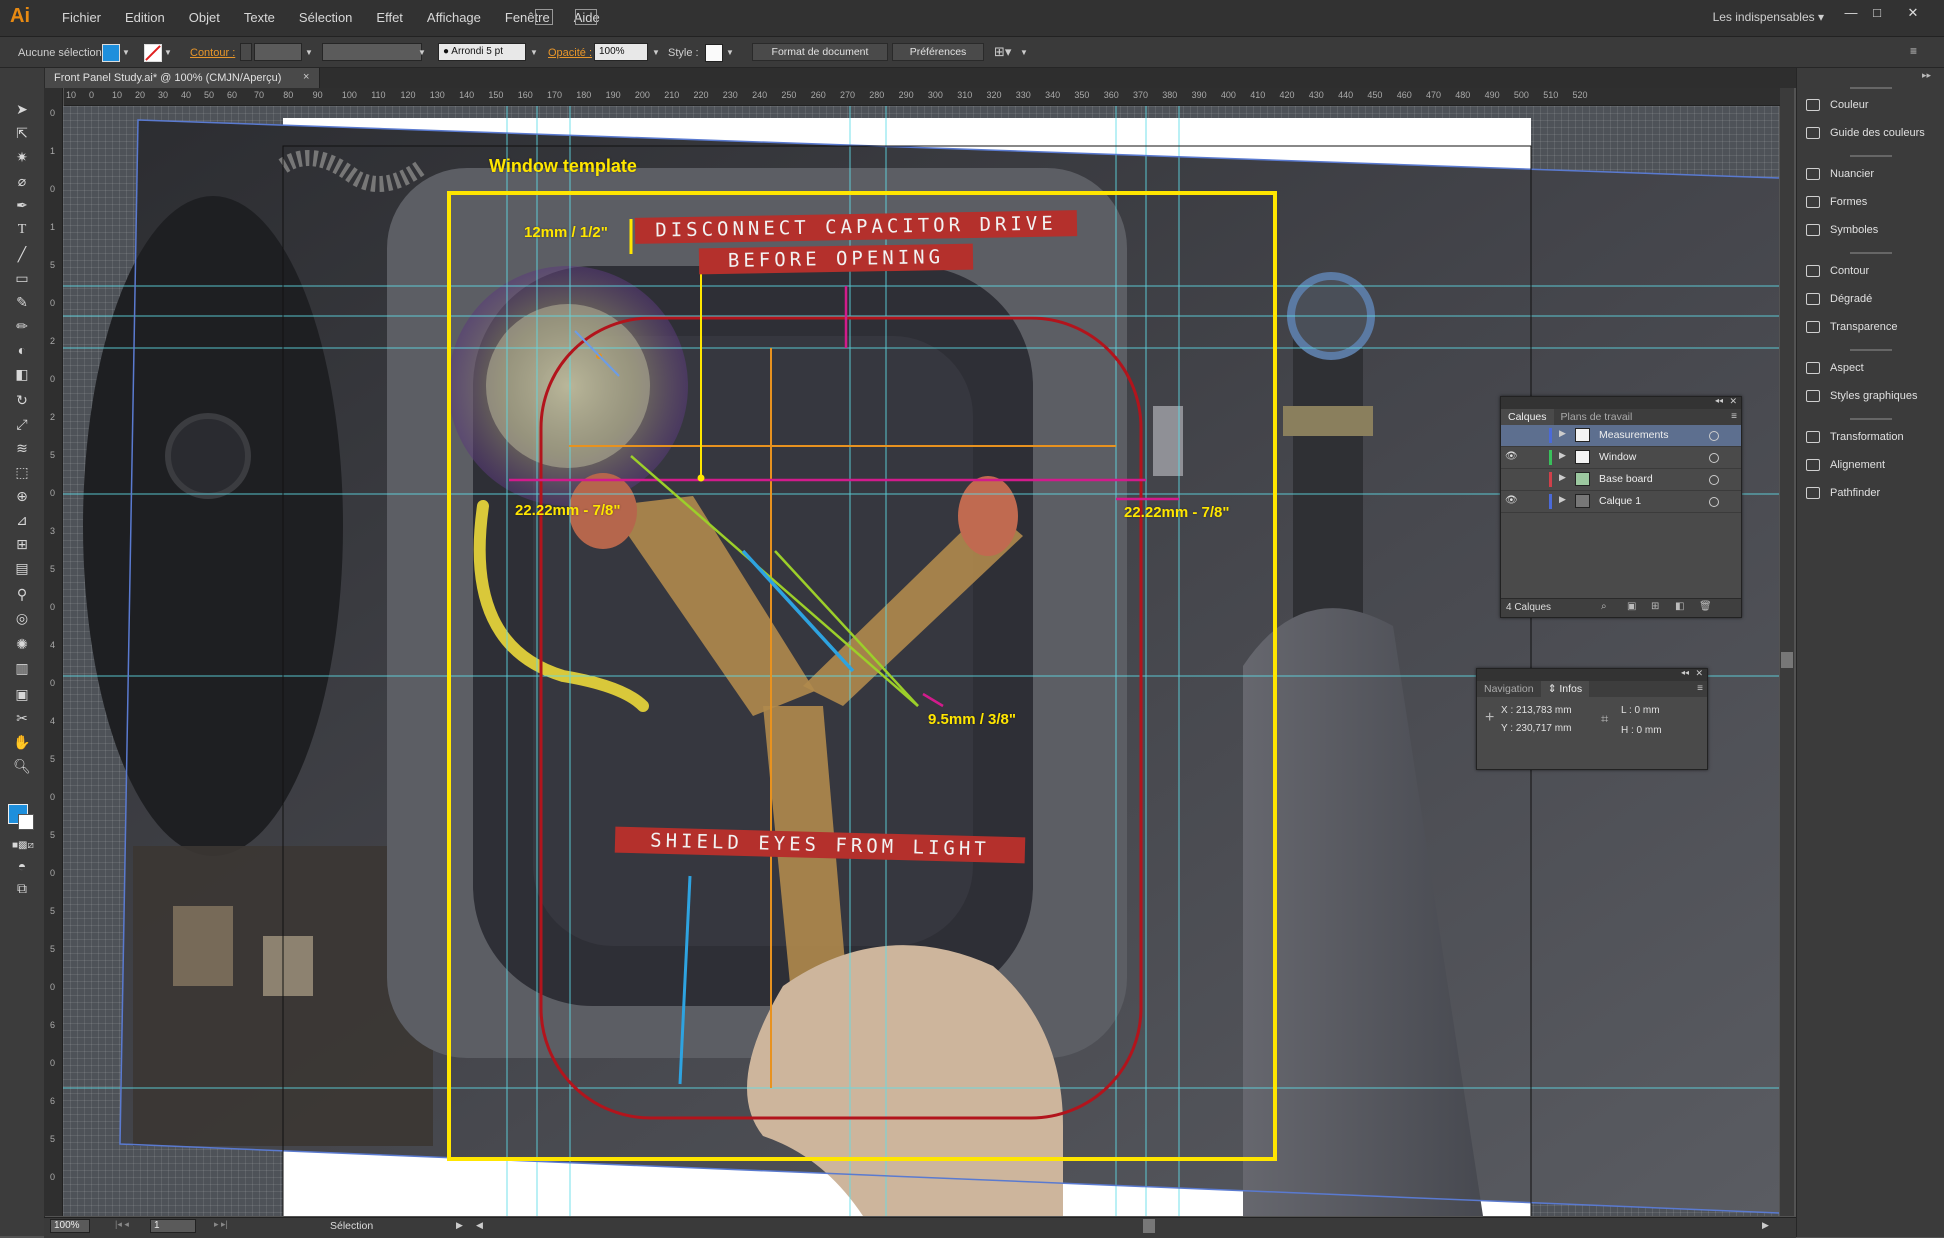 Image resolution: width=1944 pixels, height=1238 pixels. I want to click on trash-icon: 🗑︎, so click(1705, 606).